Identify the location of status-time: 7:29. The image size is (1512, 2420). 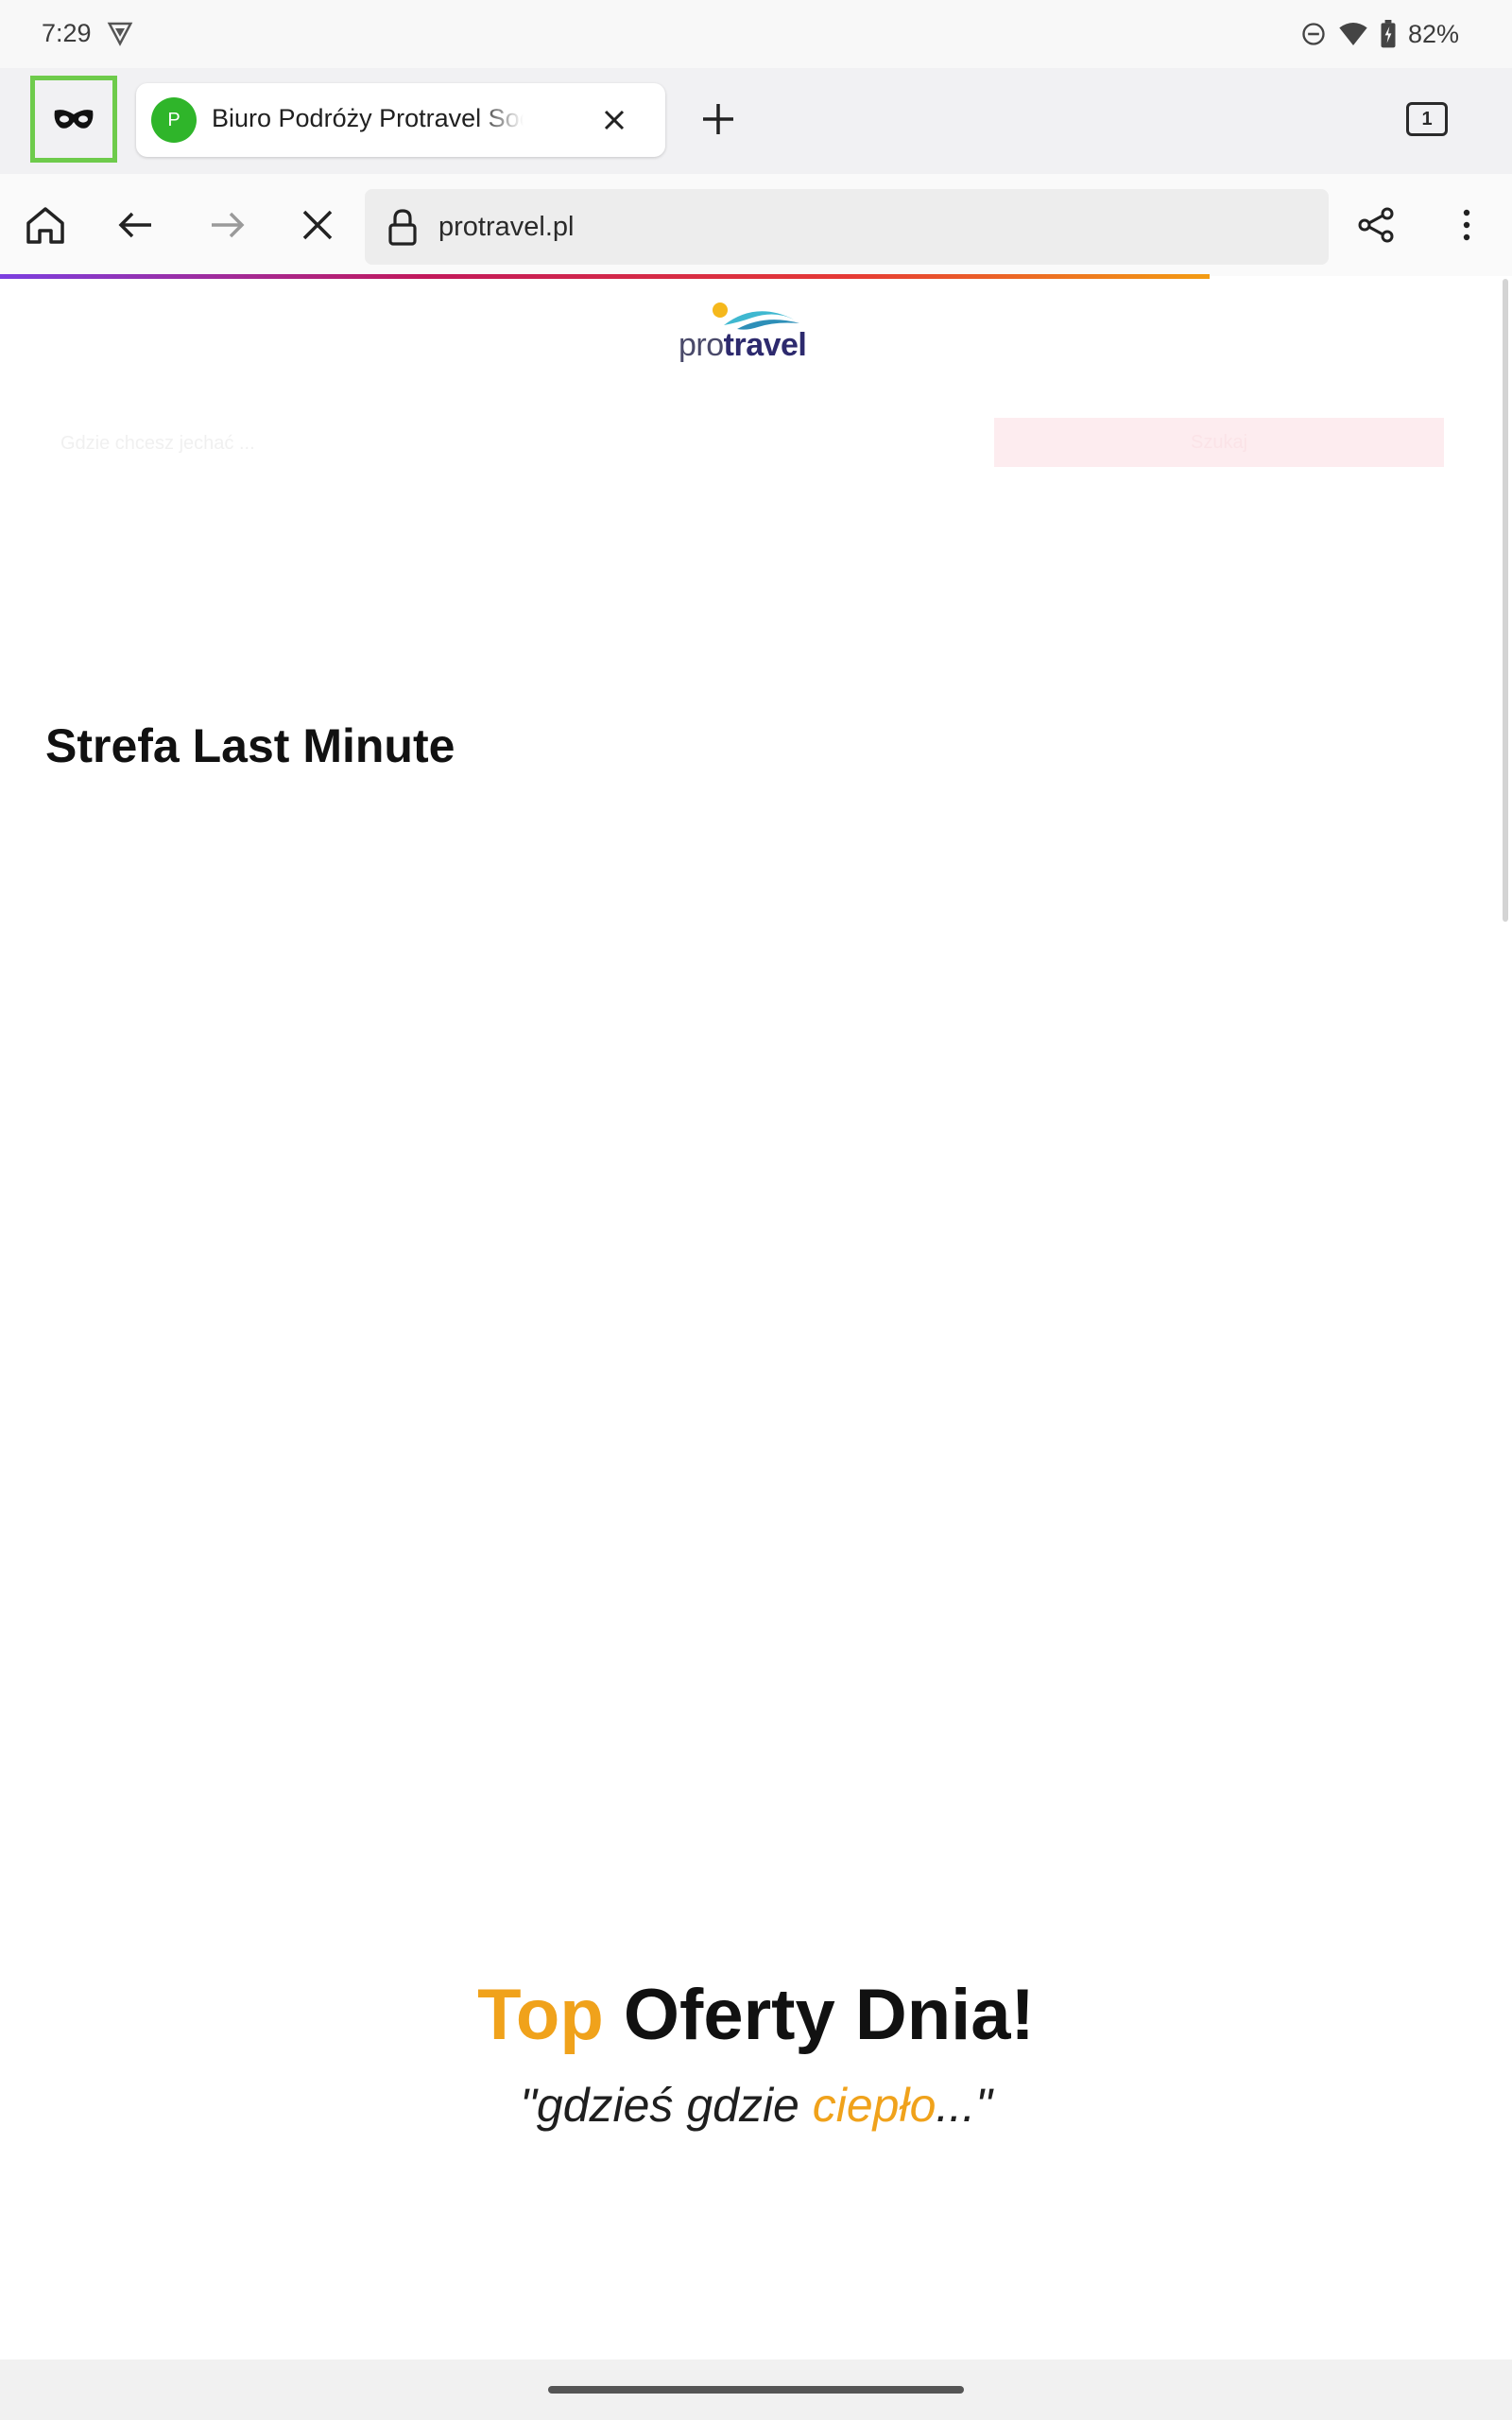
(67, 33).